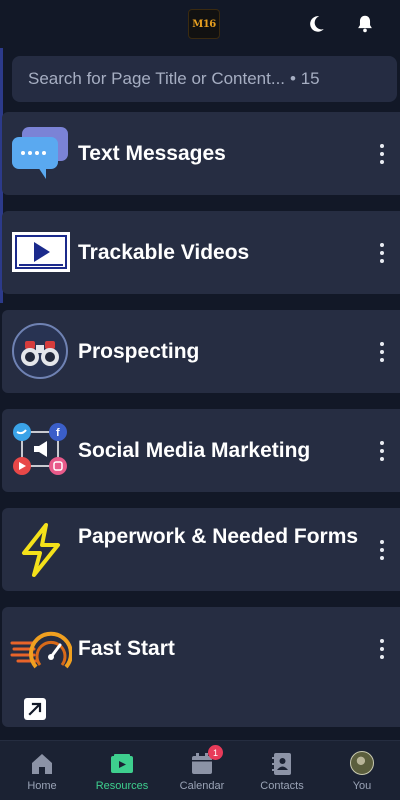 The image size is (400, 800). I want to click on resource-card-social-media-marketing: f Social Media Marketing, so click(201, 450).